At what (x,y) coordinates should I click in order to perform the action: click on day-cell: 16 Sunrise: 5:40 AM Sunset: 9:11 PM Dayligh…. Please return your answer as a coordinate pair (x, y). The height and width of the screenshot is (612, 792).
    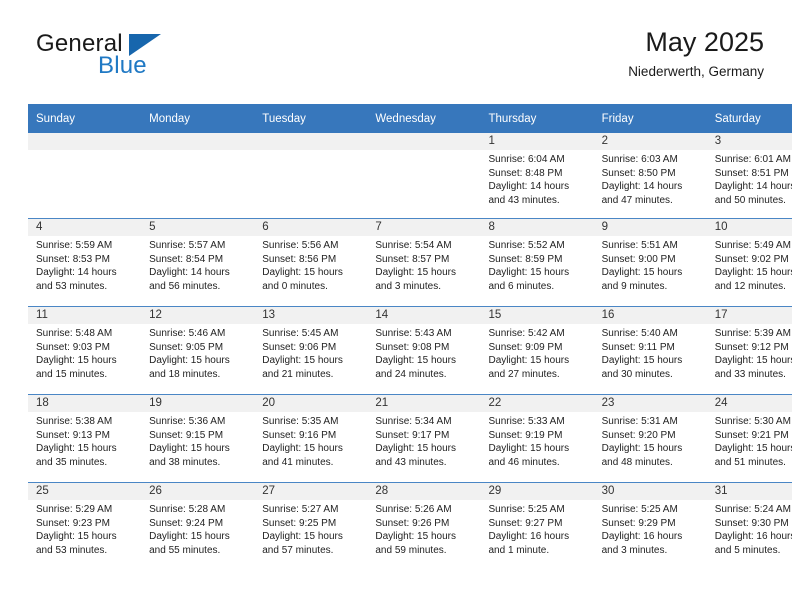
    Looking at the image, I should click on (650, 350).